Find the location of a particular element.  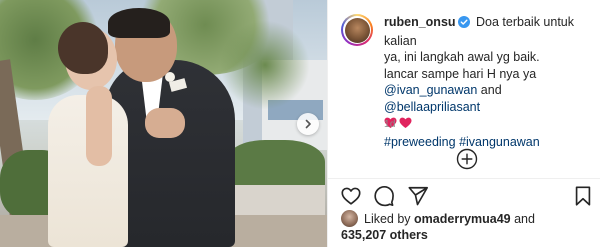

like-button is located at coordinates (351, 196).